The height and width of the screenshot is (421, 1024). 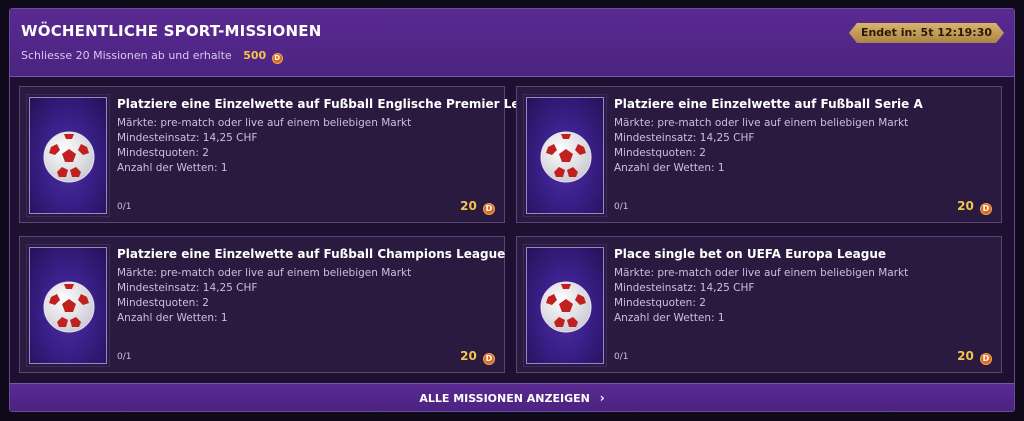 I want to click on mission-title: Place single bet on UEFA Europa League, so click(x=750, y=254).